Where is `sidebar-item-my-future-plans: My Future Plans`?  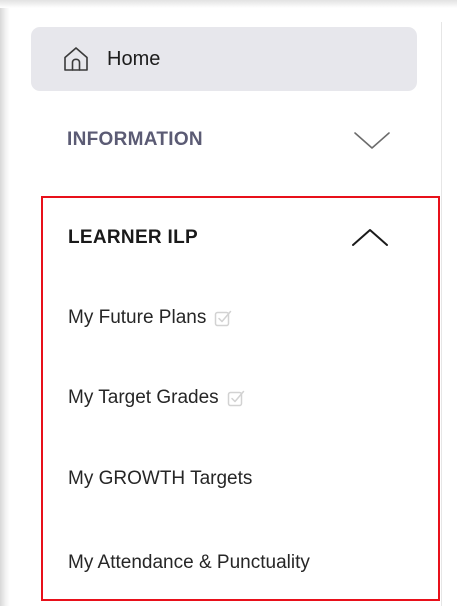
sidebar-item-my-future-plans: My Future Plans is located at coordinates (150, 318).